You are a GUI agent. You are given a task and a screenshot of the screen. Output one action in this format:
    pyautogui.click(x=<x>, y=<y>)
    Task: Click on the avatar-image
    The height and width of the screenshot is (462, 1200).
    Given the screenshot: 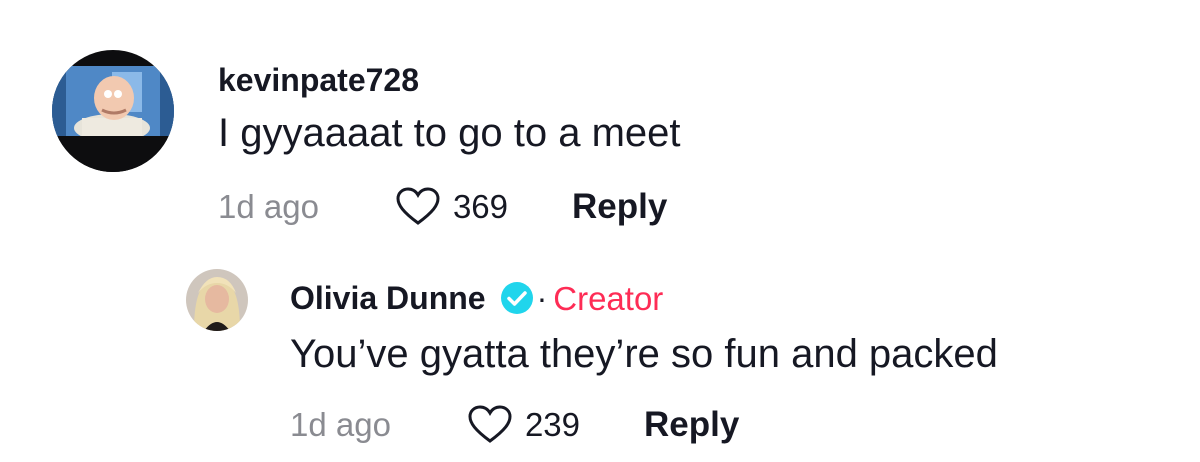 What is the action you would take?
    pyautogui.click(x=113, y=111)
    